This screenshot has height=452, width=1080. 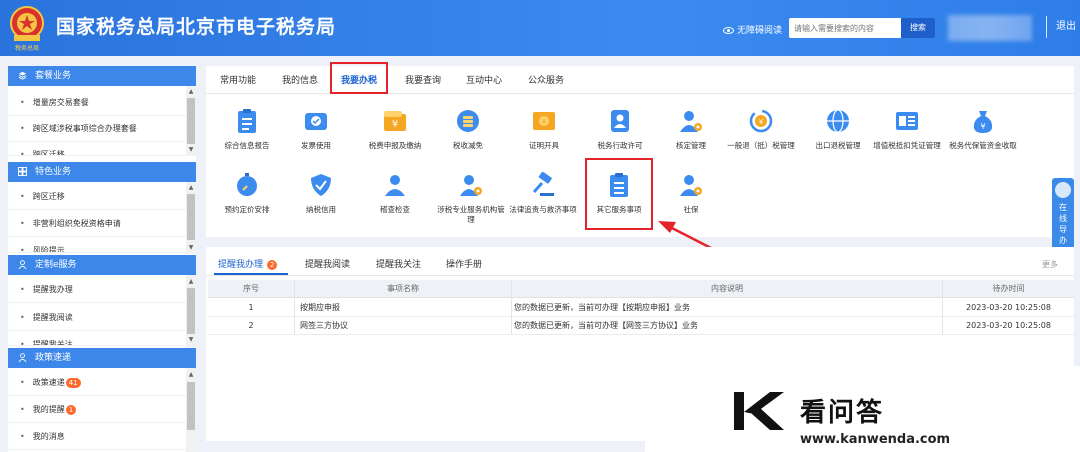 What do you see at coordinates (691, 209) in the screenshot?
I see `service-label: 社保` at bounding box center [691, 209].